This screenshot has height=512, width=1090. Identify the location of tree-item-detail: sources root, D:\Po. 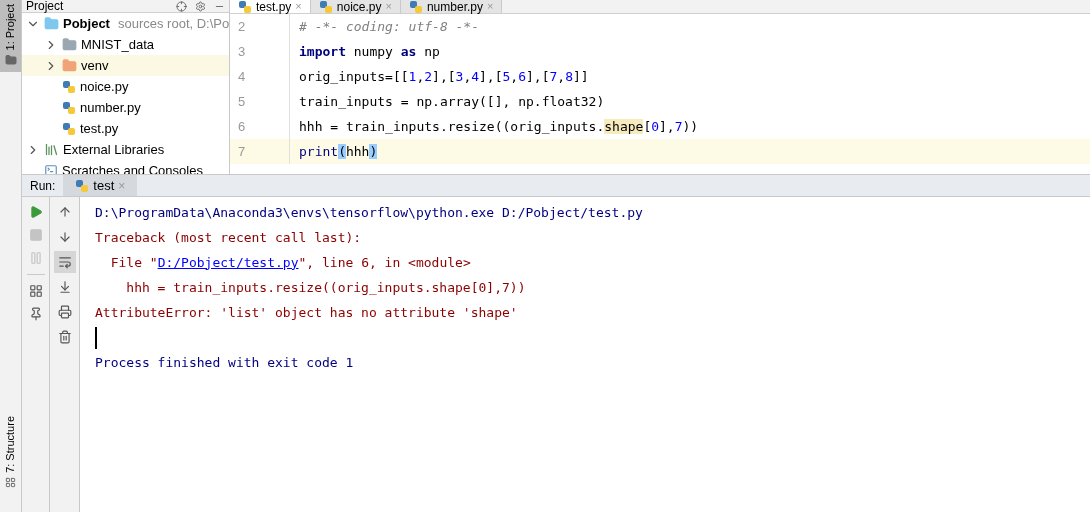
(173, 23).